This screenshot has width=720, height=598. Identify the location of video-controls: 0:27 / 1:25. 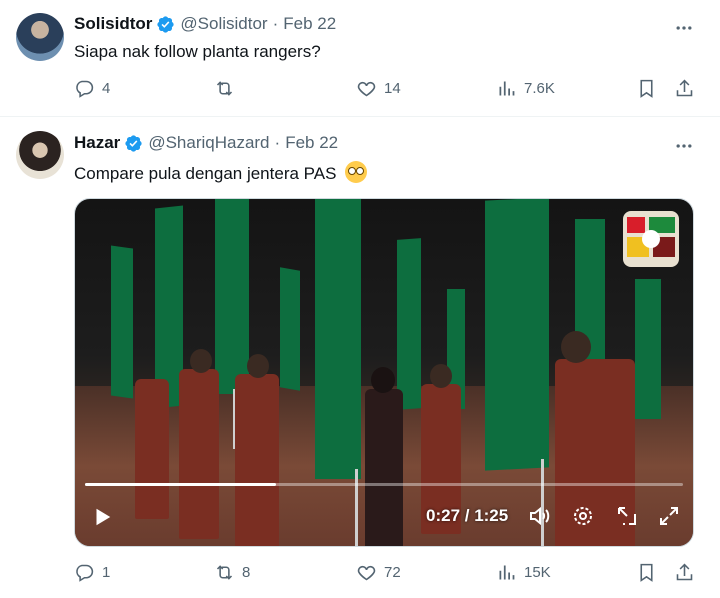
(384, 517).